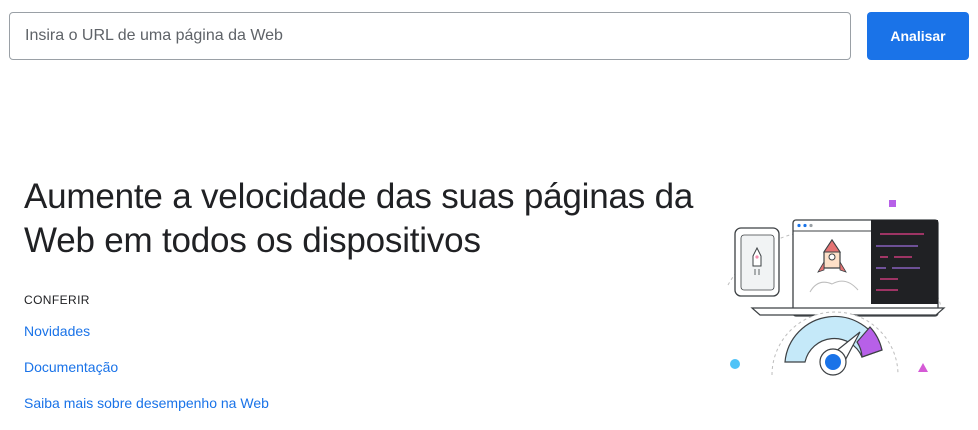 Image resolution: width=978 pixels, height=430 pixels. What do you see at coordinates (57, 300) in the screenshot?
I see `explore-section-label: CONFERIR` at bounding box center [57, 300].